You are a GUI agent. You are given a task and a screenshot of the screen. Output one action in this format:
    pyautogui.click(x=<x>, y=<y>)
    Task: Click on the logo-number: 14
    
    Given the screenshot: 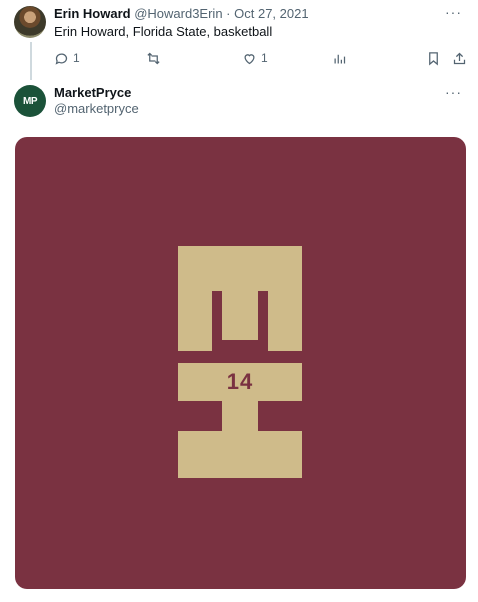 What is the action you would take?
    pyautogui.click(x=240, y=382)
    